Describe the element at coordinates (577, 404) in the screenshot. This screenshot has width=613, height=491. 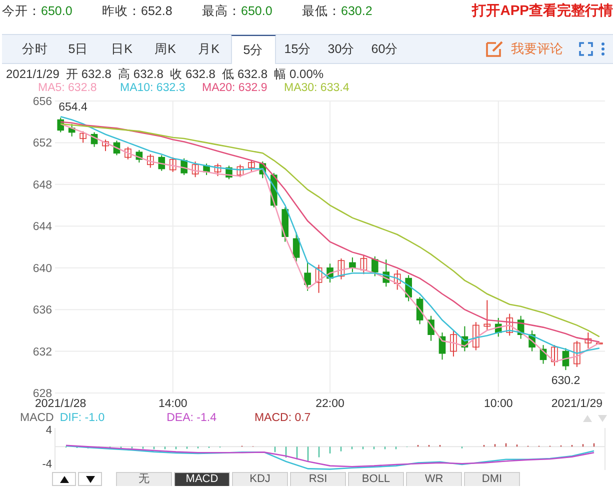
I see `x-axis-label: 2021/1/29` at that location.